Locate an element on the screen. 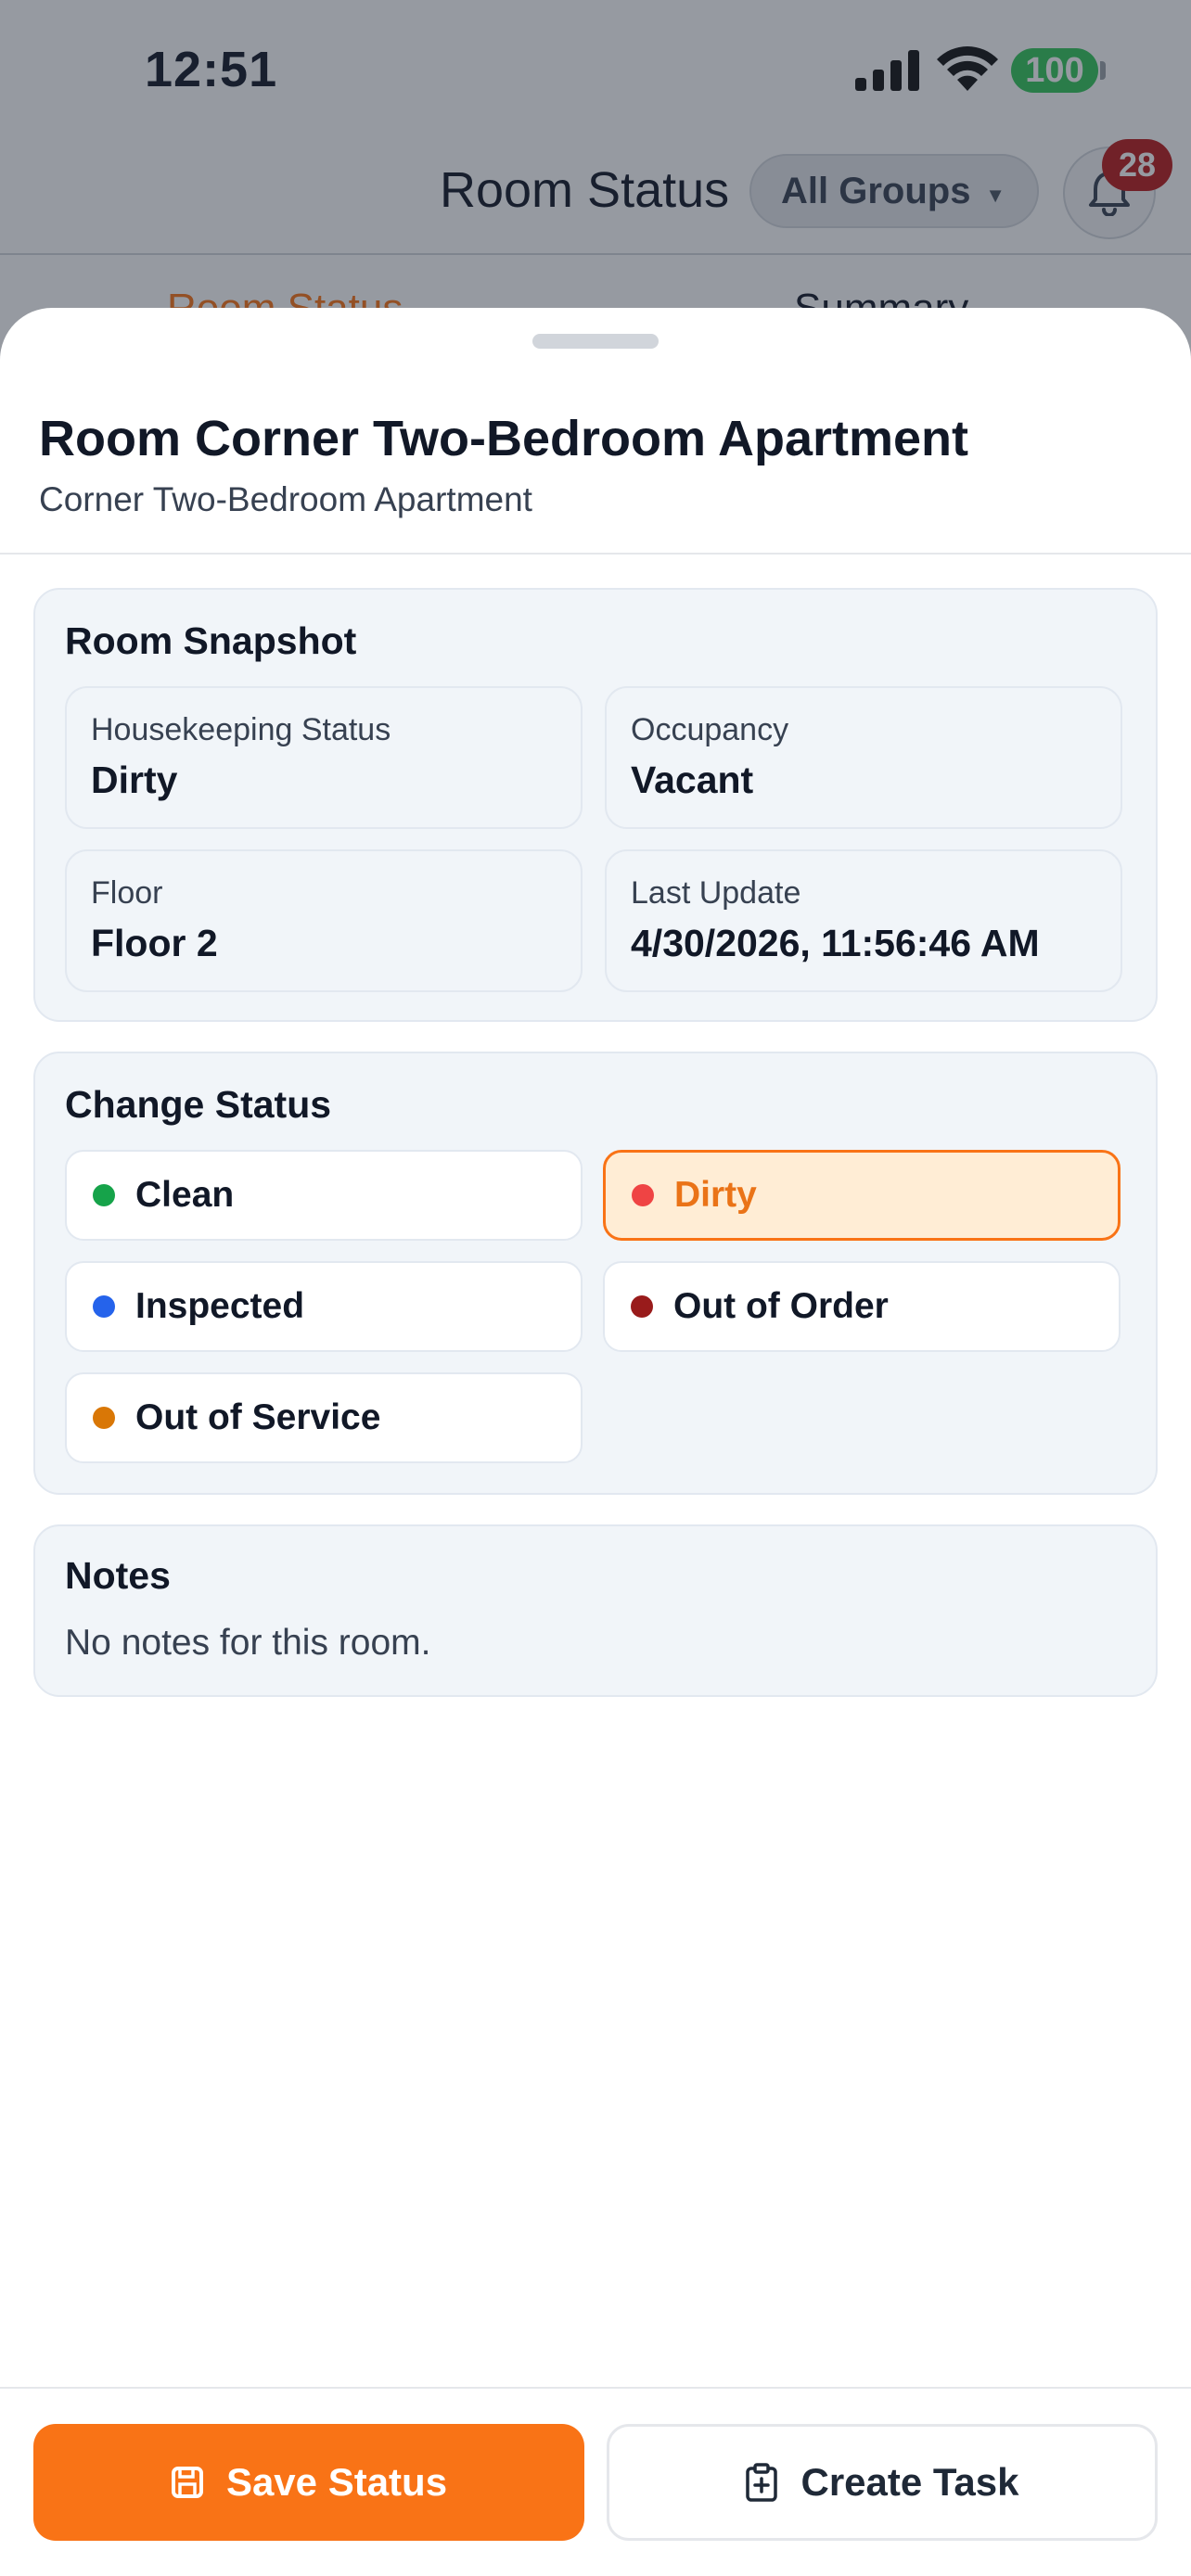 The width and height of the screenshot is (1191, 2576). create-task-button: Create Task is located at coordinates (882, 2482).